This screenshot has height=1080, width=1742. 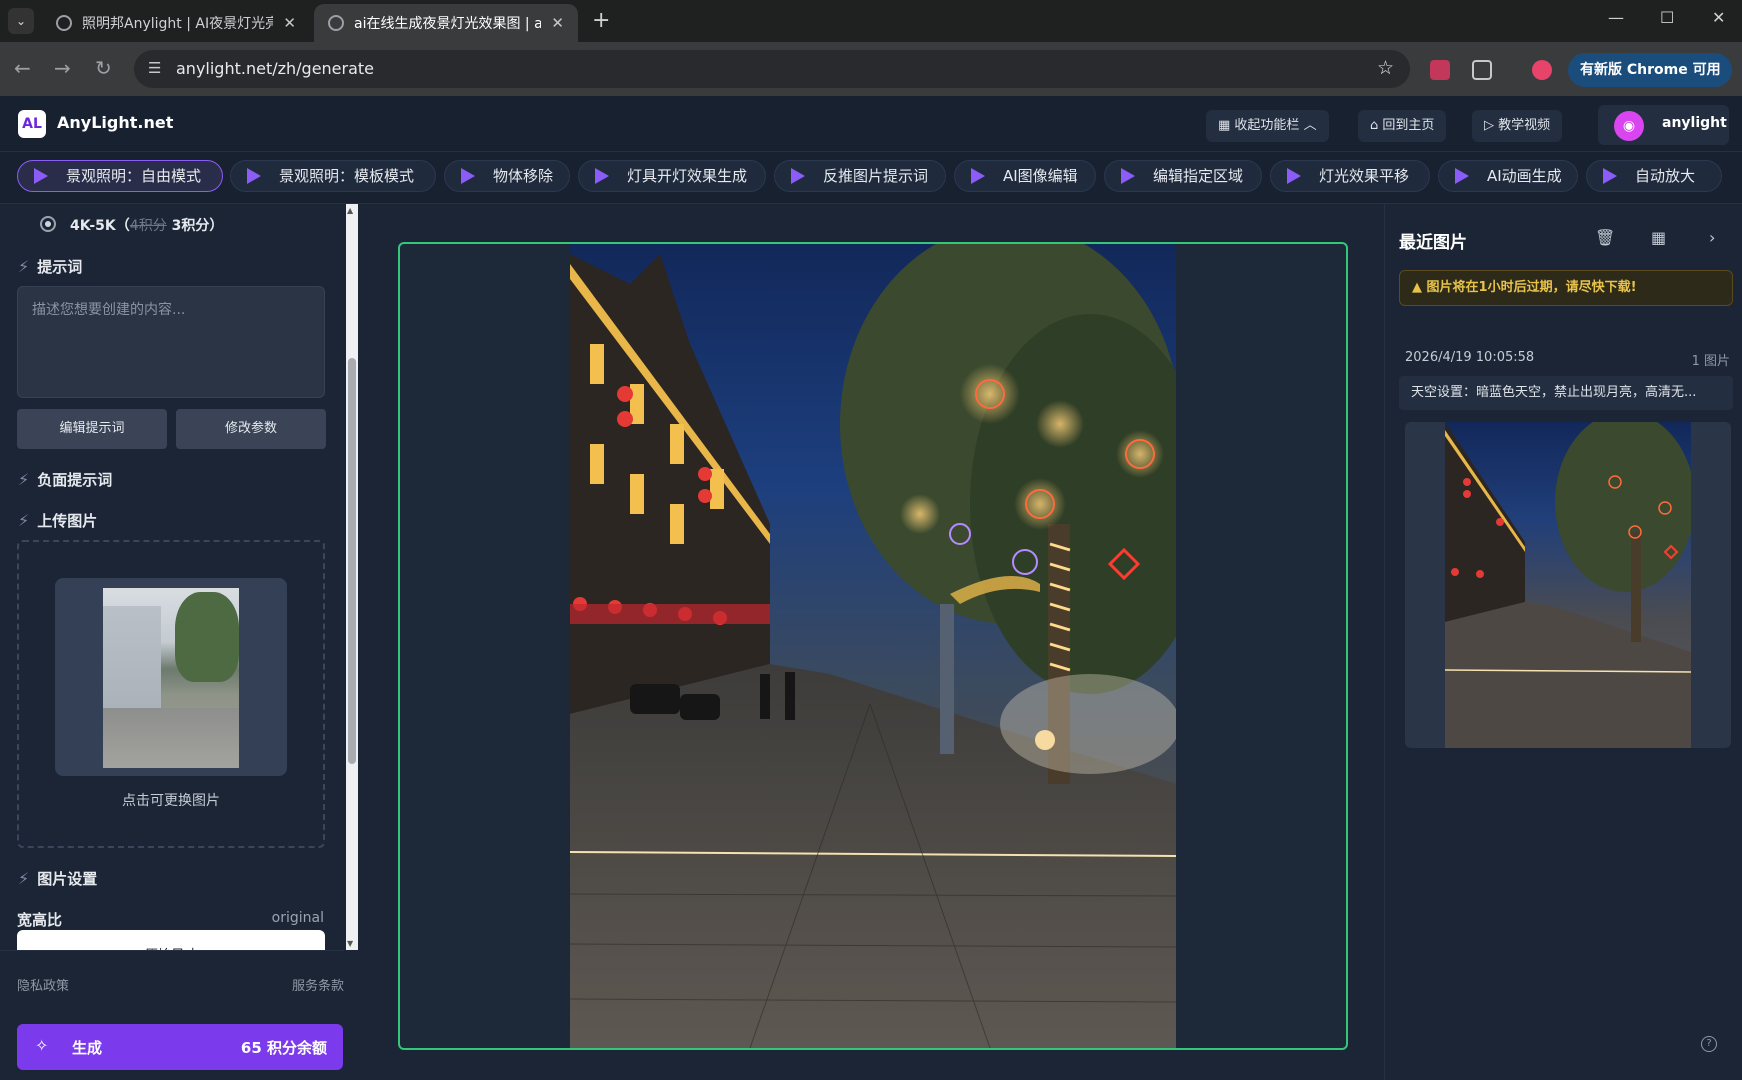 What do you see at coordinates (115, 122) in the screenshot?
I see `brand-name: AnyLight.net` at bounding box center [115, 122].